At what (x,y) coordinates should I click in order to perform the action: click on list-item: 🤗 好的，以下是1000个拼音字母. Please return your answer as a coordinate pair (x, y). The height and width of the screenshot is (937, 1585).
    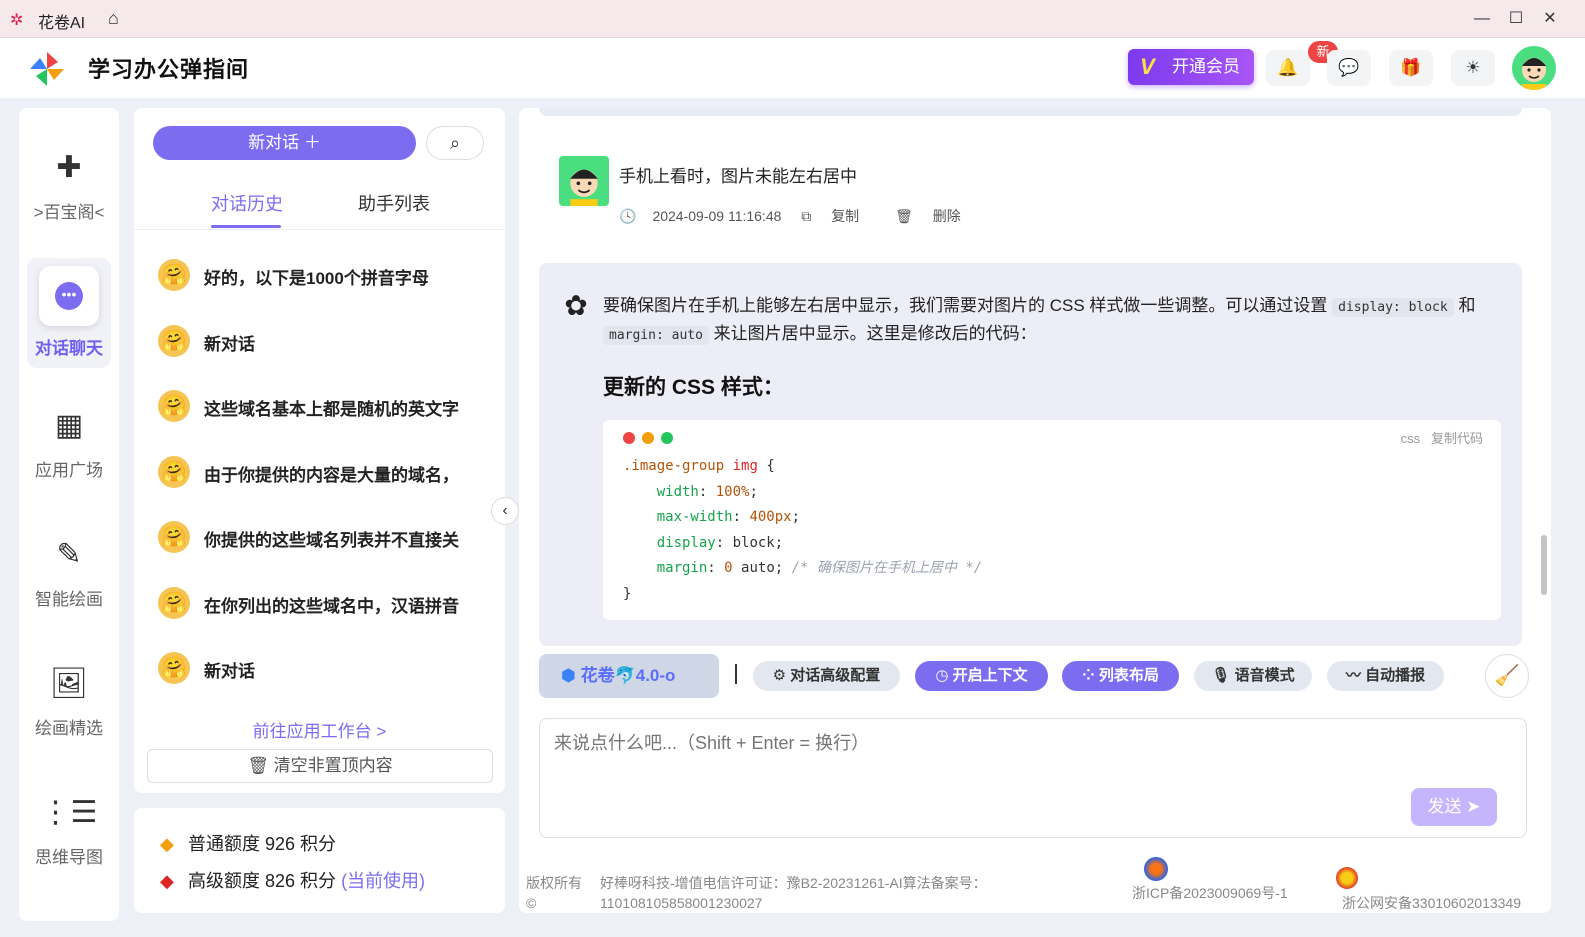
    Looking at the image, I should click on (323, 275).